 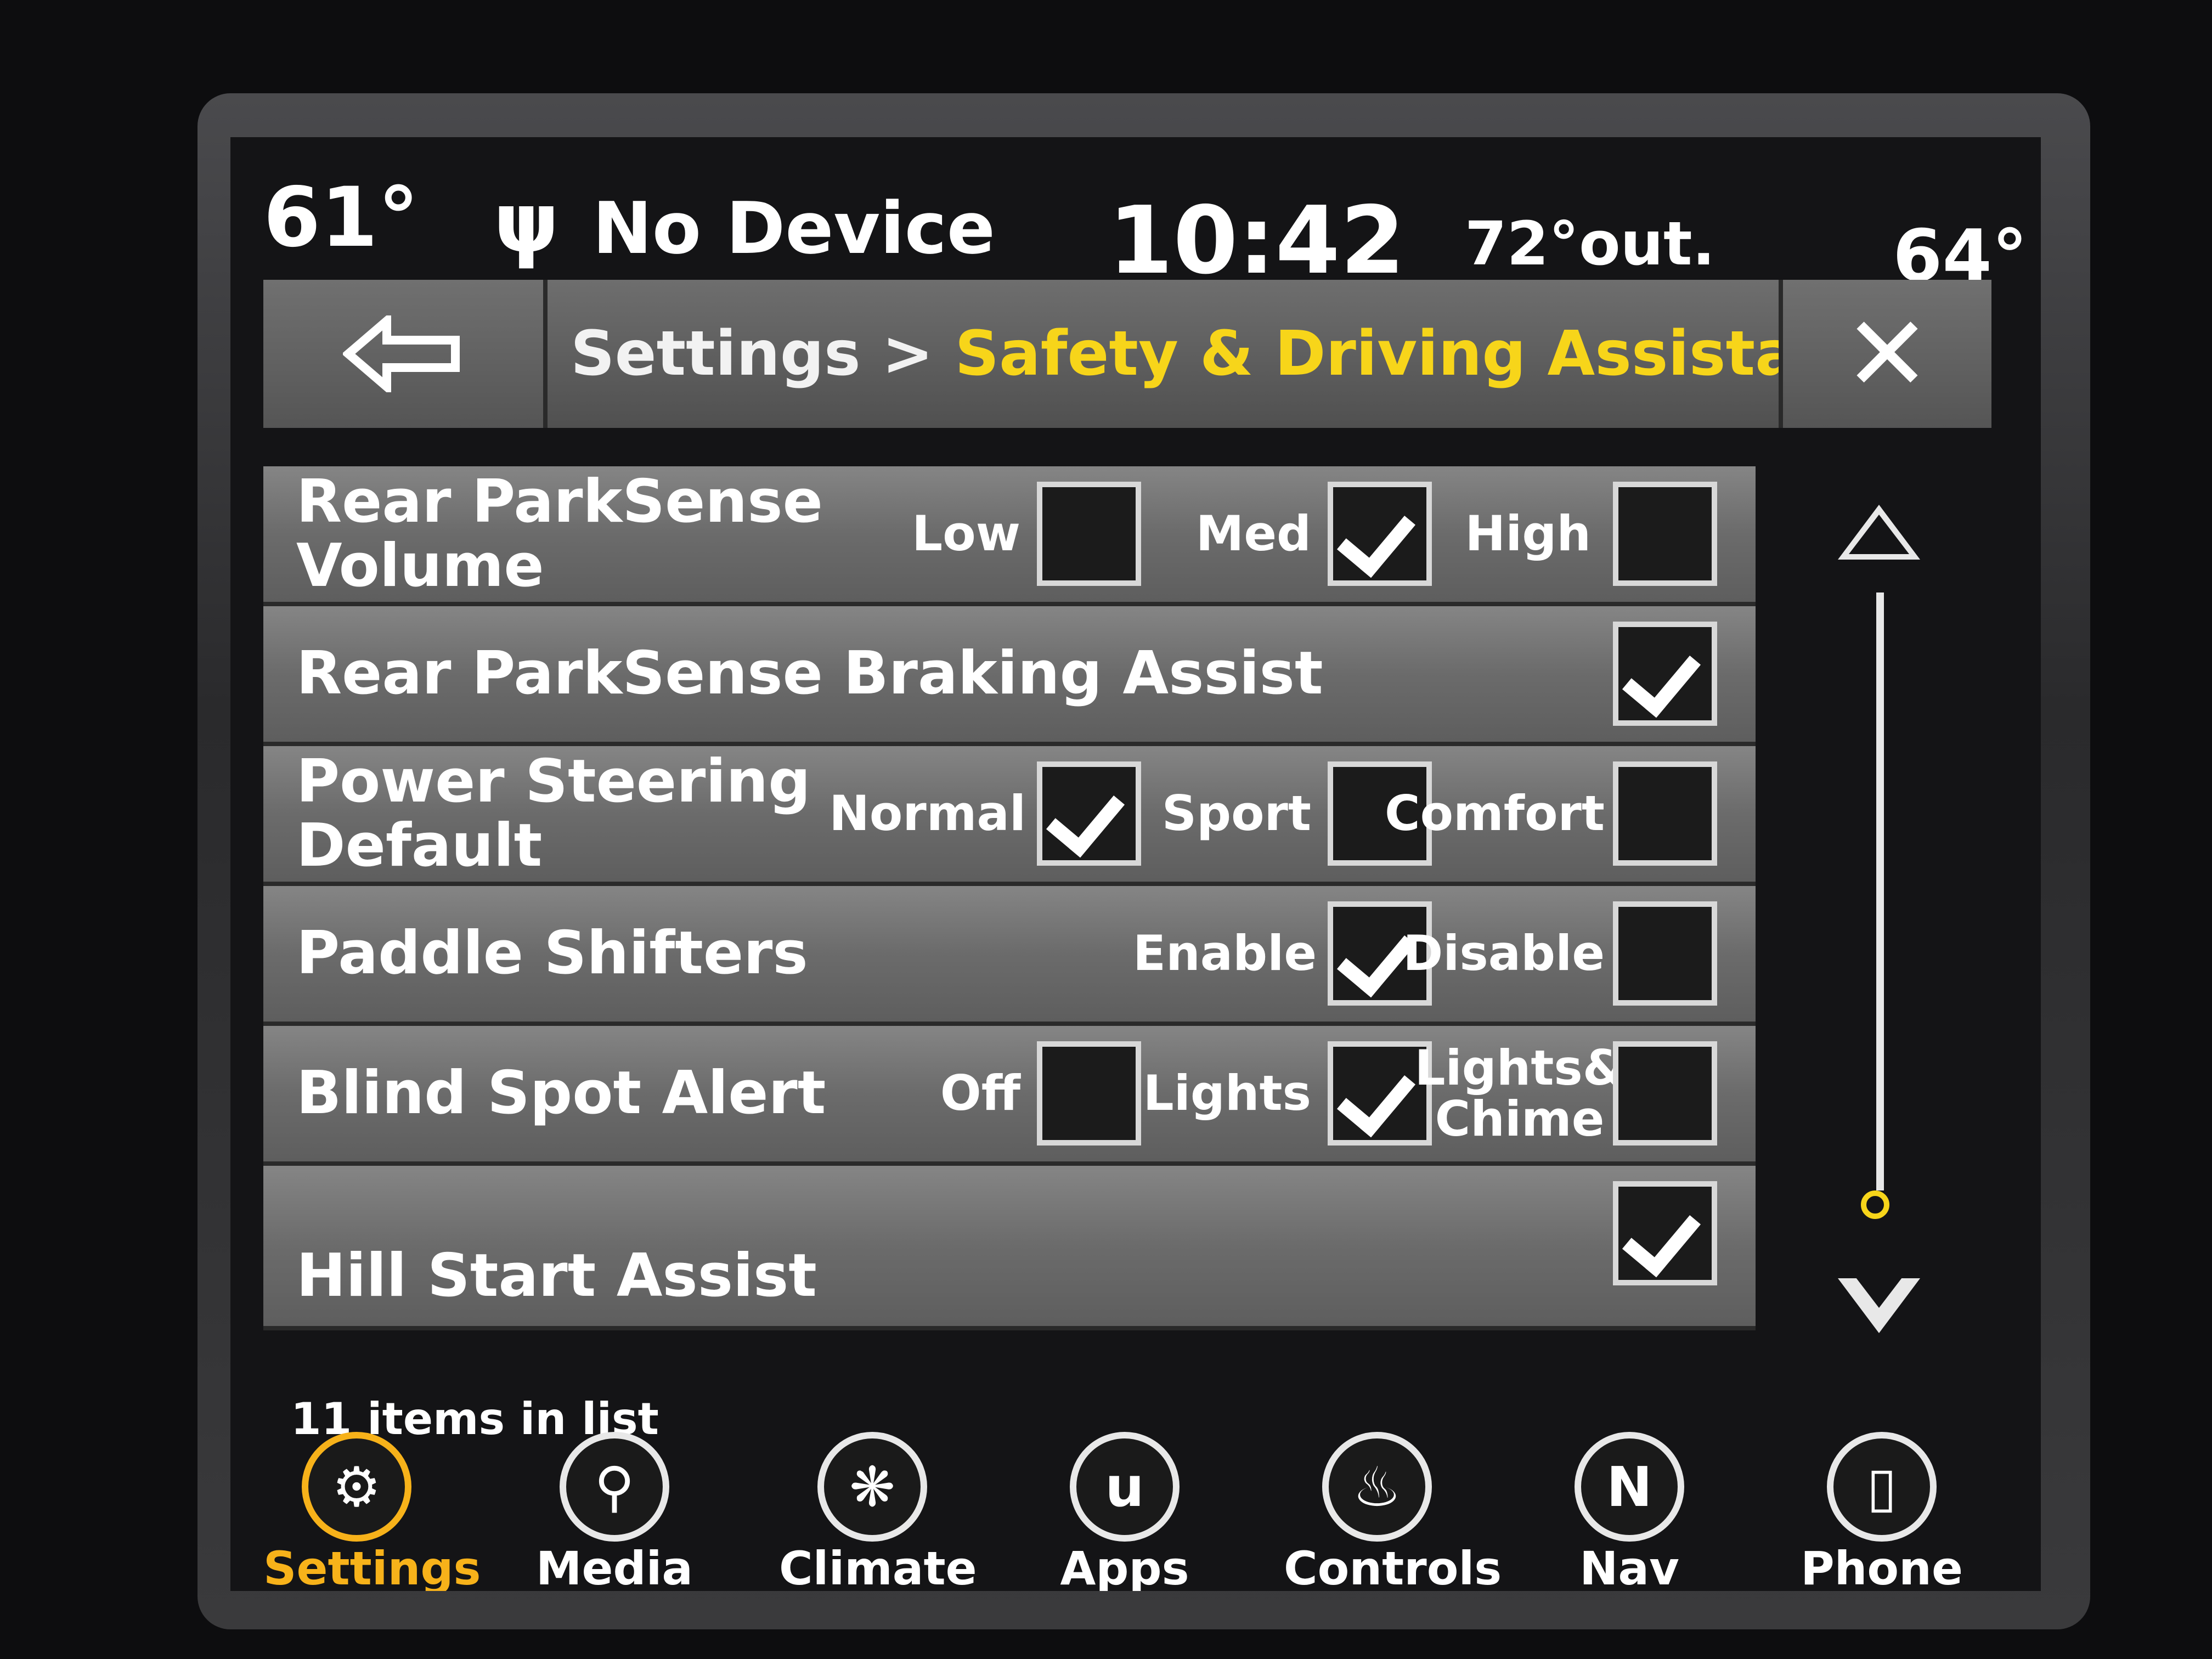 What do you see at coordinates (878, 1566) in the screenshot?
I see `nav-label: Climate` at bounding box center [878, 1566].